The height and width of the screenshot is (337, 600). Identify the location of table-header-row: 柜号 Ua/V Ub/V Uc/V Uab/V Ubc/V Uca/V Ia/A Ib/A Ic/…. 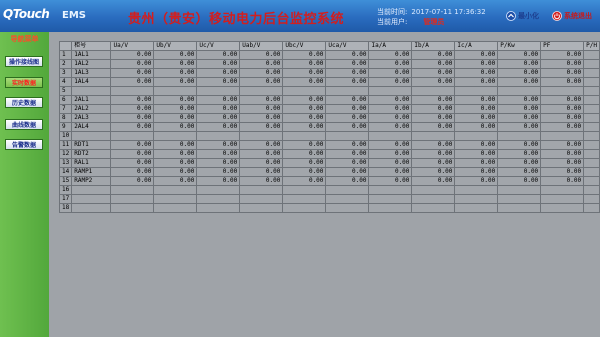
(329, 46).